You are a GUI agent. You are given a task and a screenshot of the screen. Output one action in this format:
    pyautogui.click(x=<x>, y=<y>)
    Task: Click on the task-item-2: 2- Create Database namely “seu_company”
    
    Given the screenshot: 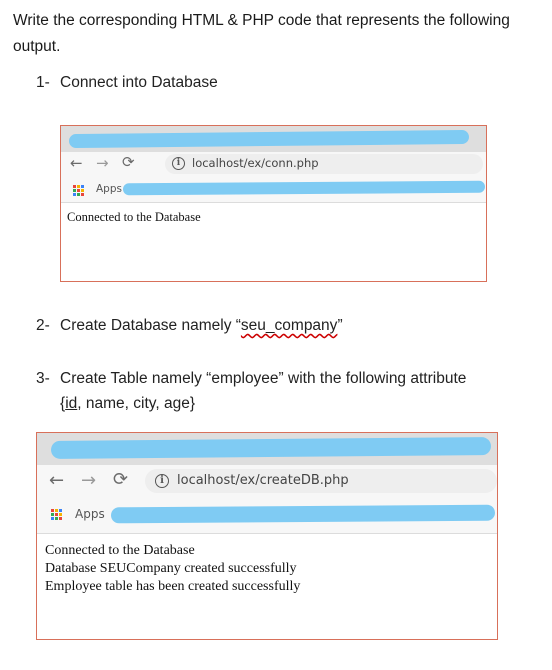 What is the action you would take?
    pyautogui.click(x=189, y=326)
    